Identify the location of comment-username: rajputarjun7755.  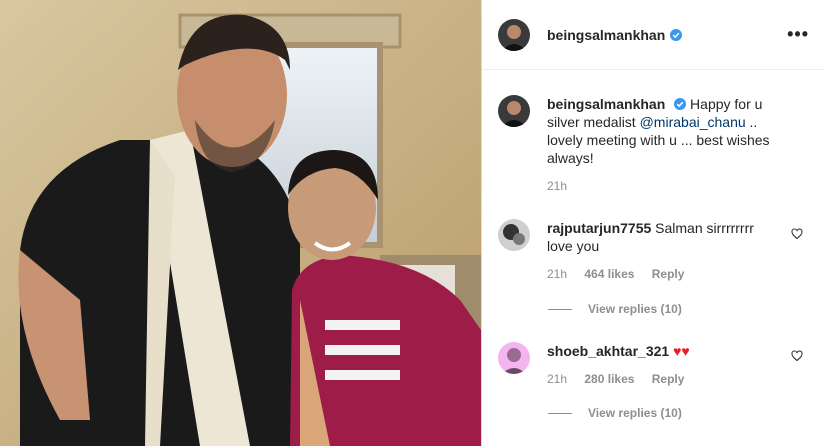
(599, 228).